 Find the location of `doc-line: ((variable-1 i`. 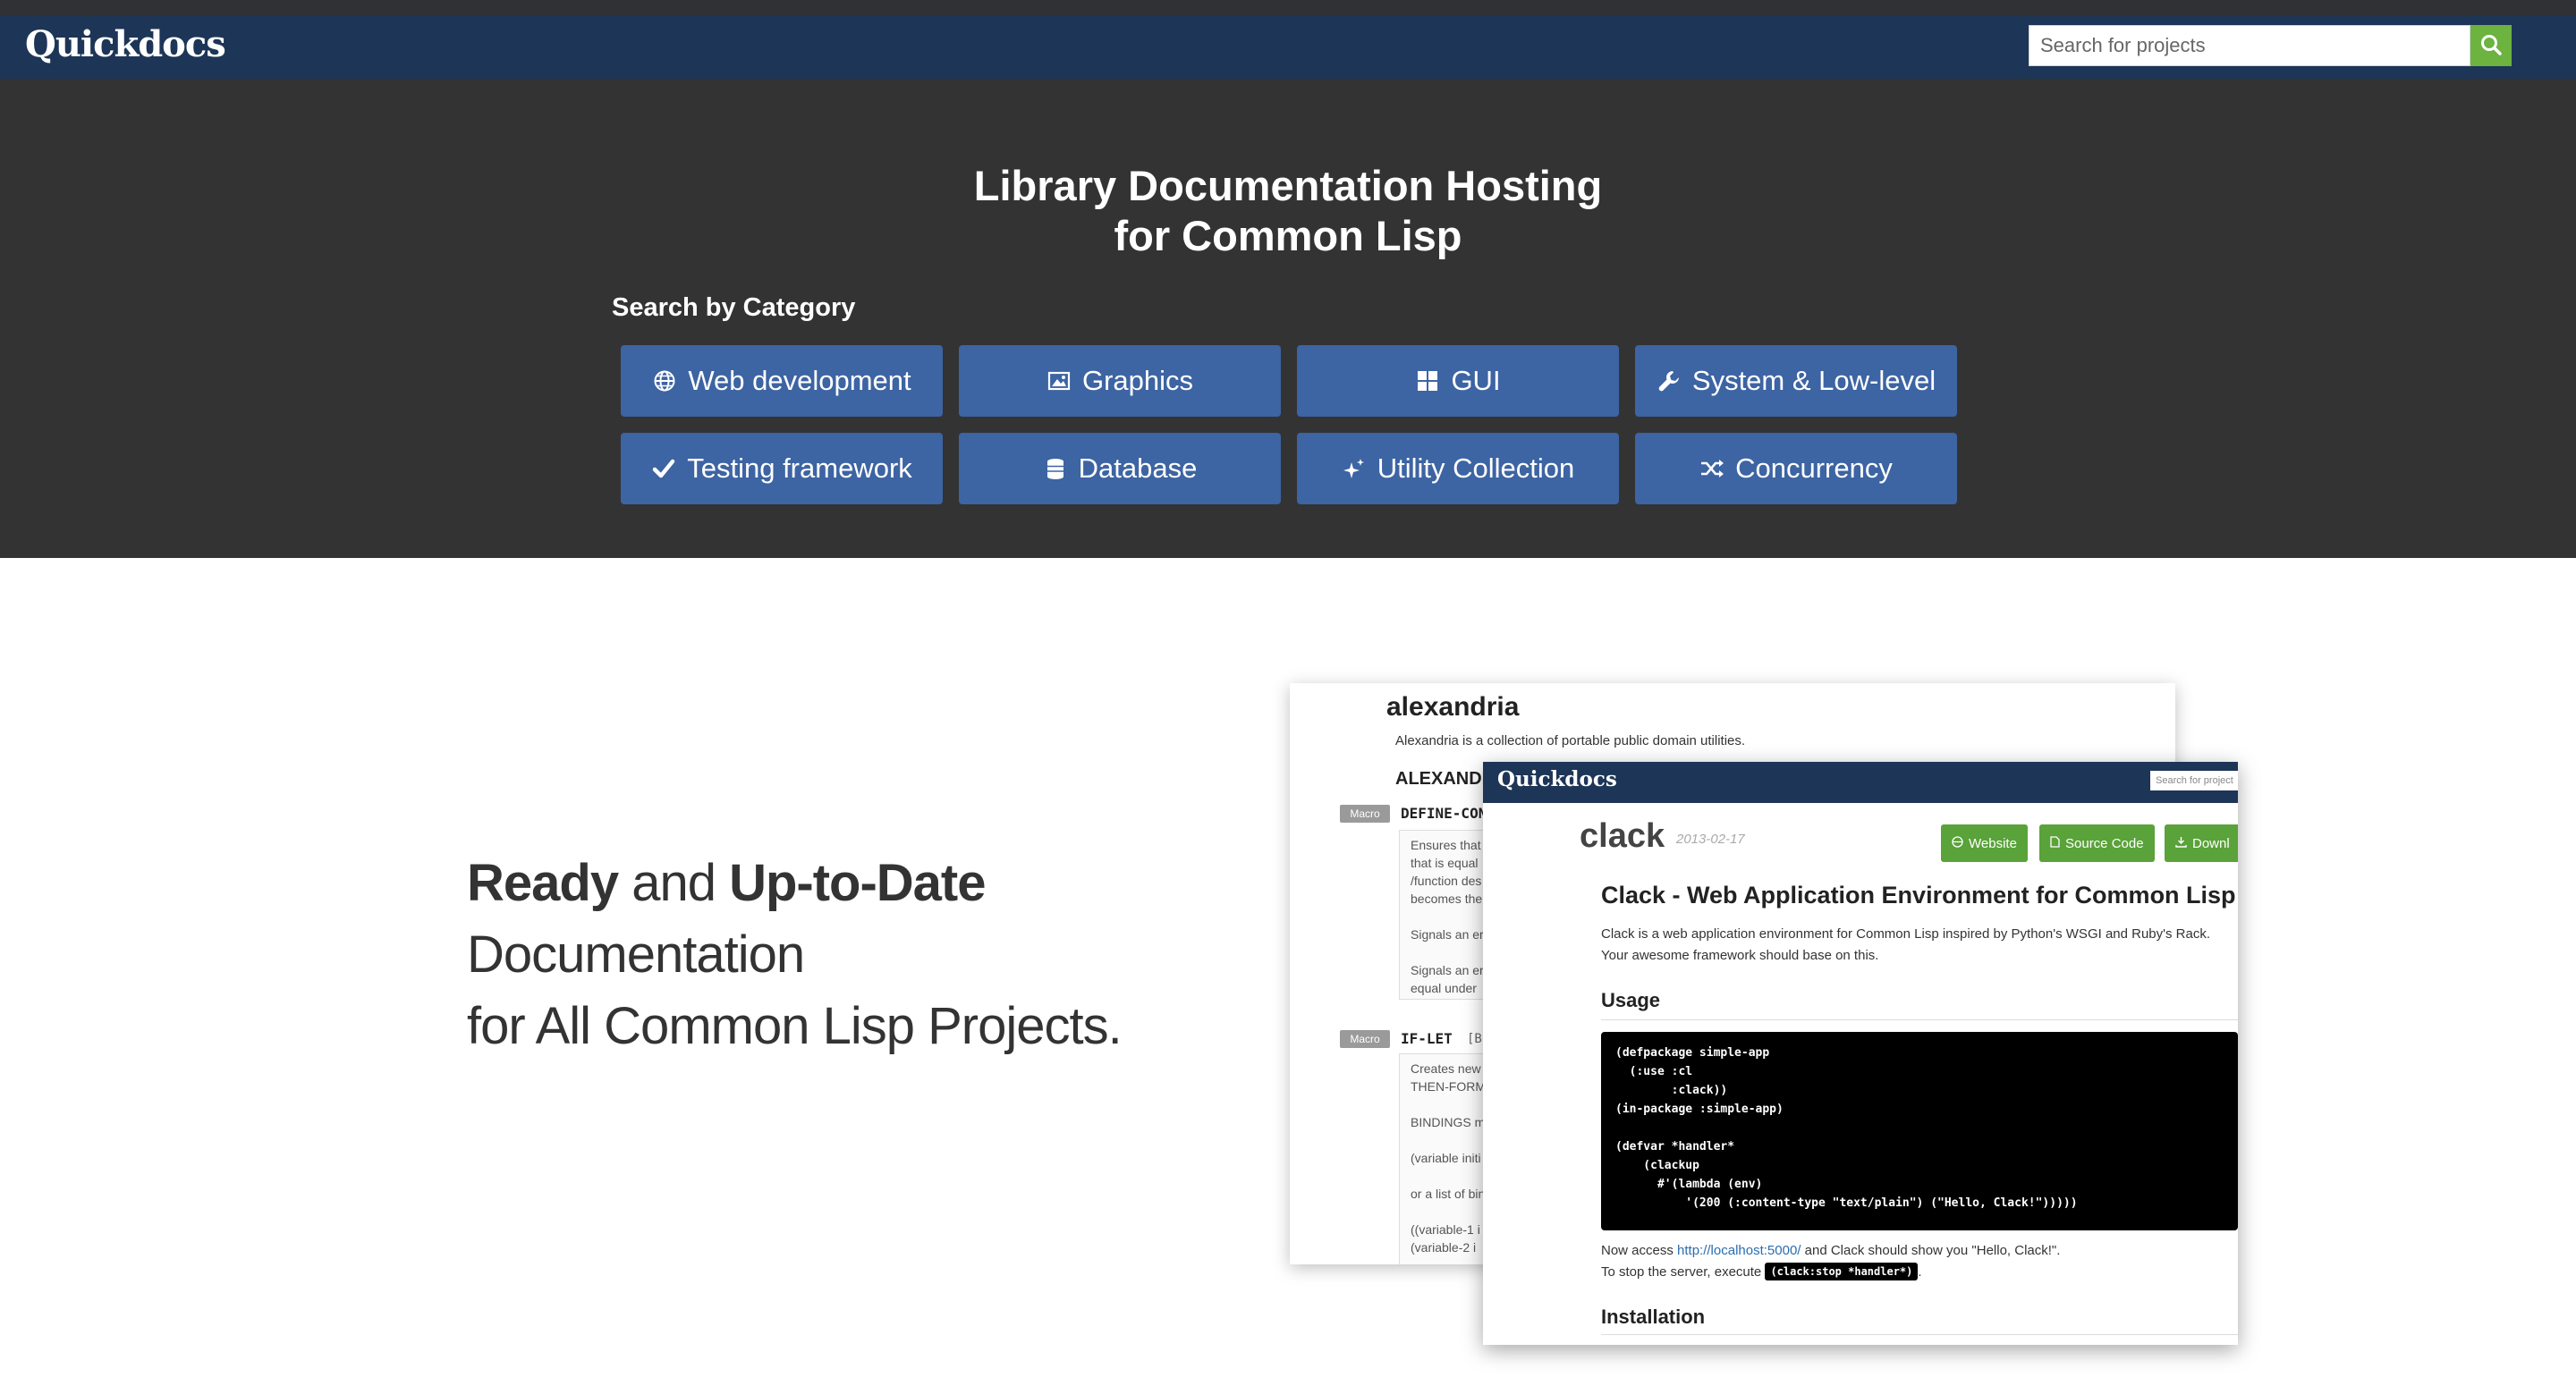

doc-line: ((variable-1 i is located at coordinates (1445, 1229).